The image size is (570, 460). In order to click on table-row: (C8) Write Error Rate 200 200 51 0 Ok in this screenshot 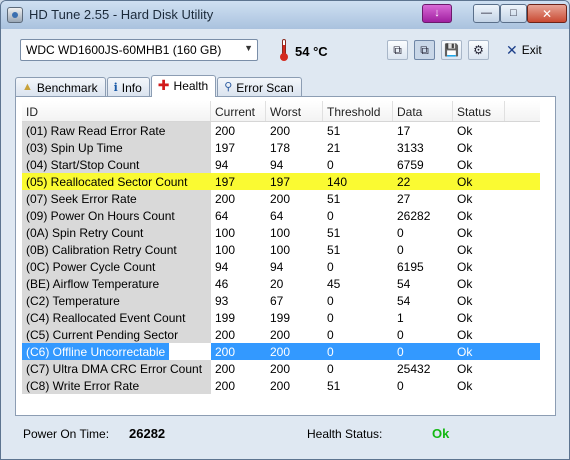, I will do `click(281, 385)`.